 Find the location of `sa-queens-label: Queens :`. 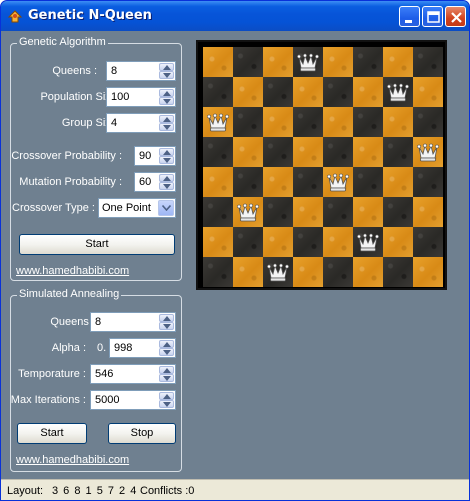

sa-queens-label: Queens : is located at coordinates (72, 322).